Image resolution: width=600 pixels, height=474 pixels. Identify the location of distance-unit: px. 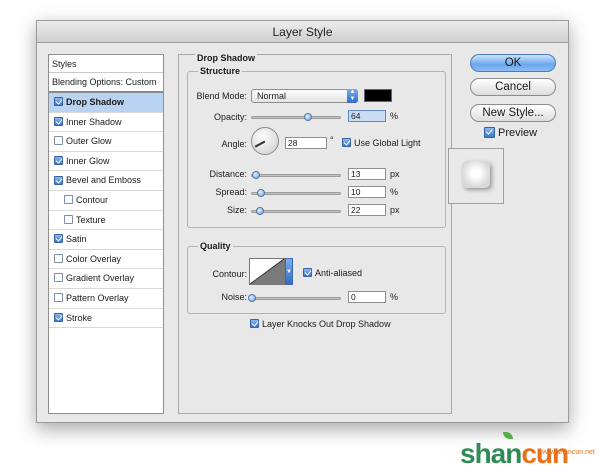
(395, 174).